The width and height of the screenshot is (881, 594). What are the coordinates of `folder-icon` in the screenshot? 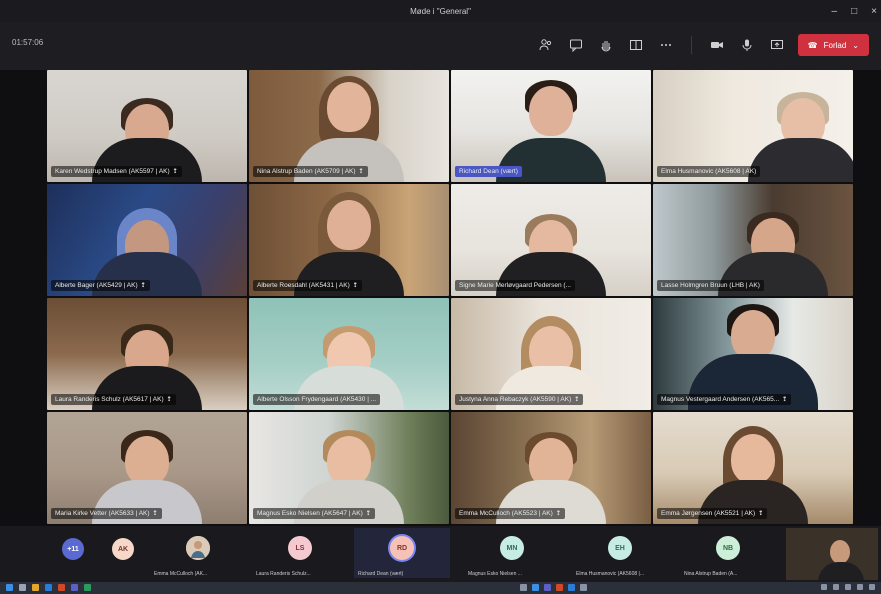 It's located at (35, 587).